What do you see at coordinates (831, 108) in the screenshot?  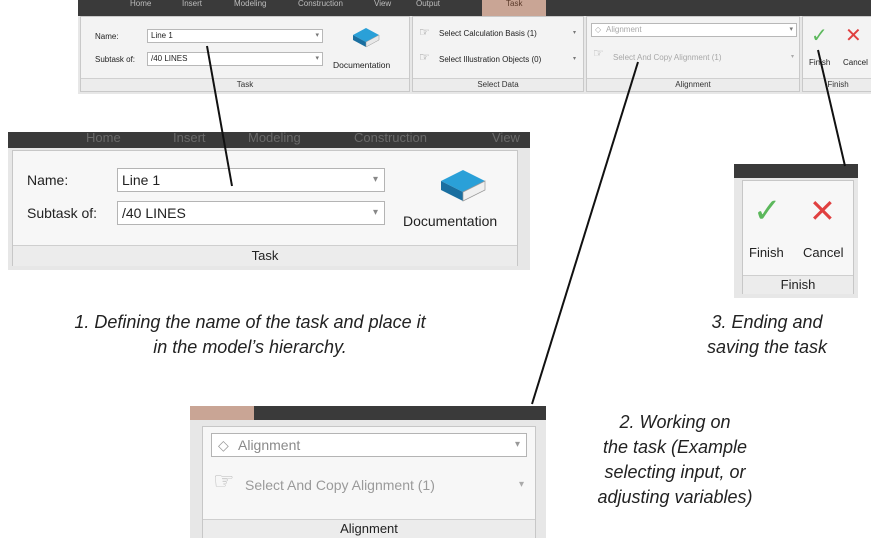 I see `connector-finish` at bounding box center [831, 108].